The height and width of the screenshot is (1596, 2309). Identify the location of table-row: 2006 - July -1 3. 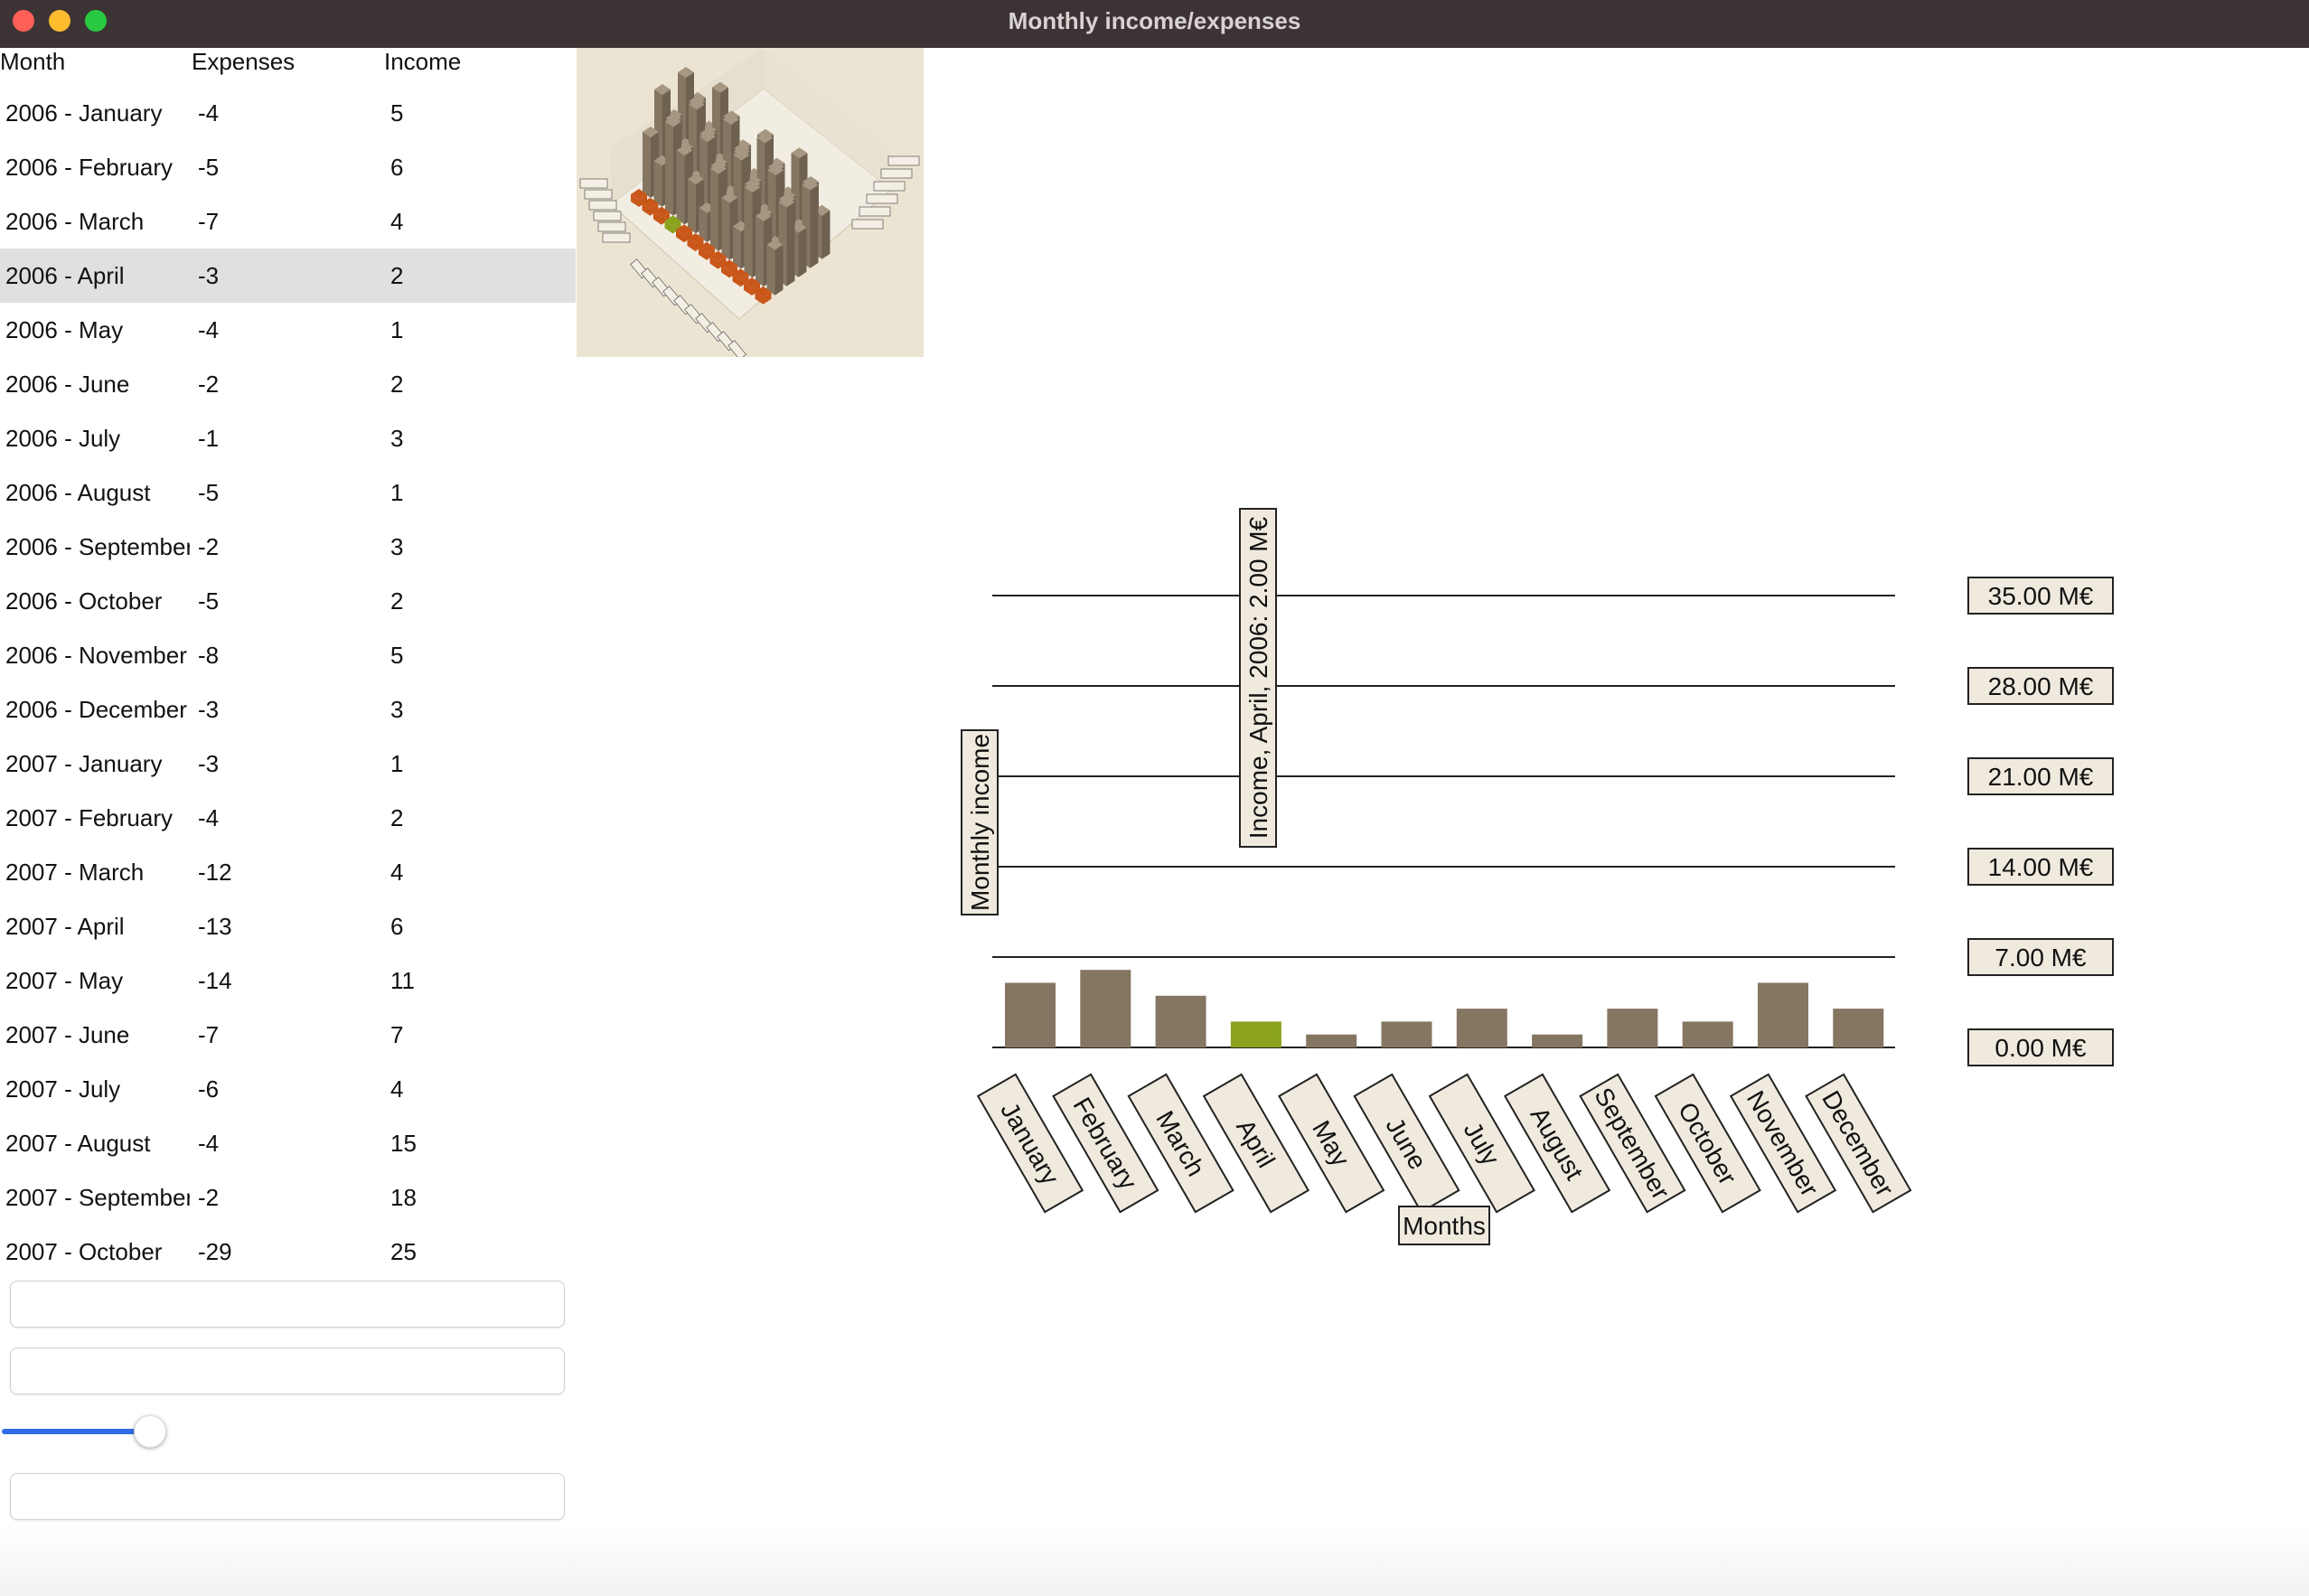
(288, 438).